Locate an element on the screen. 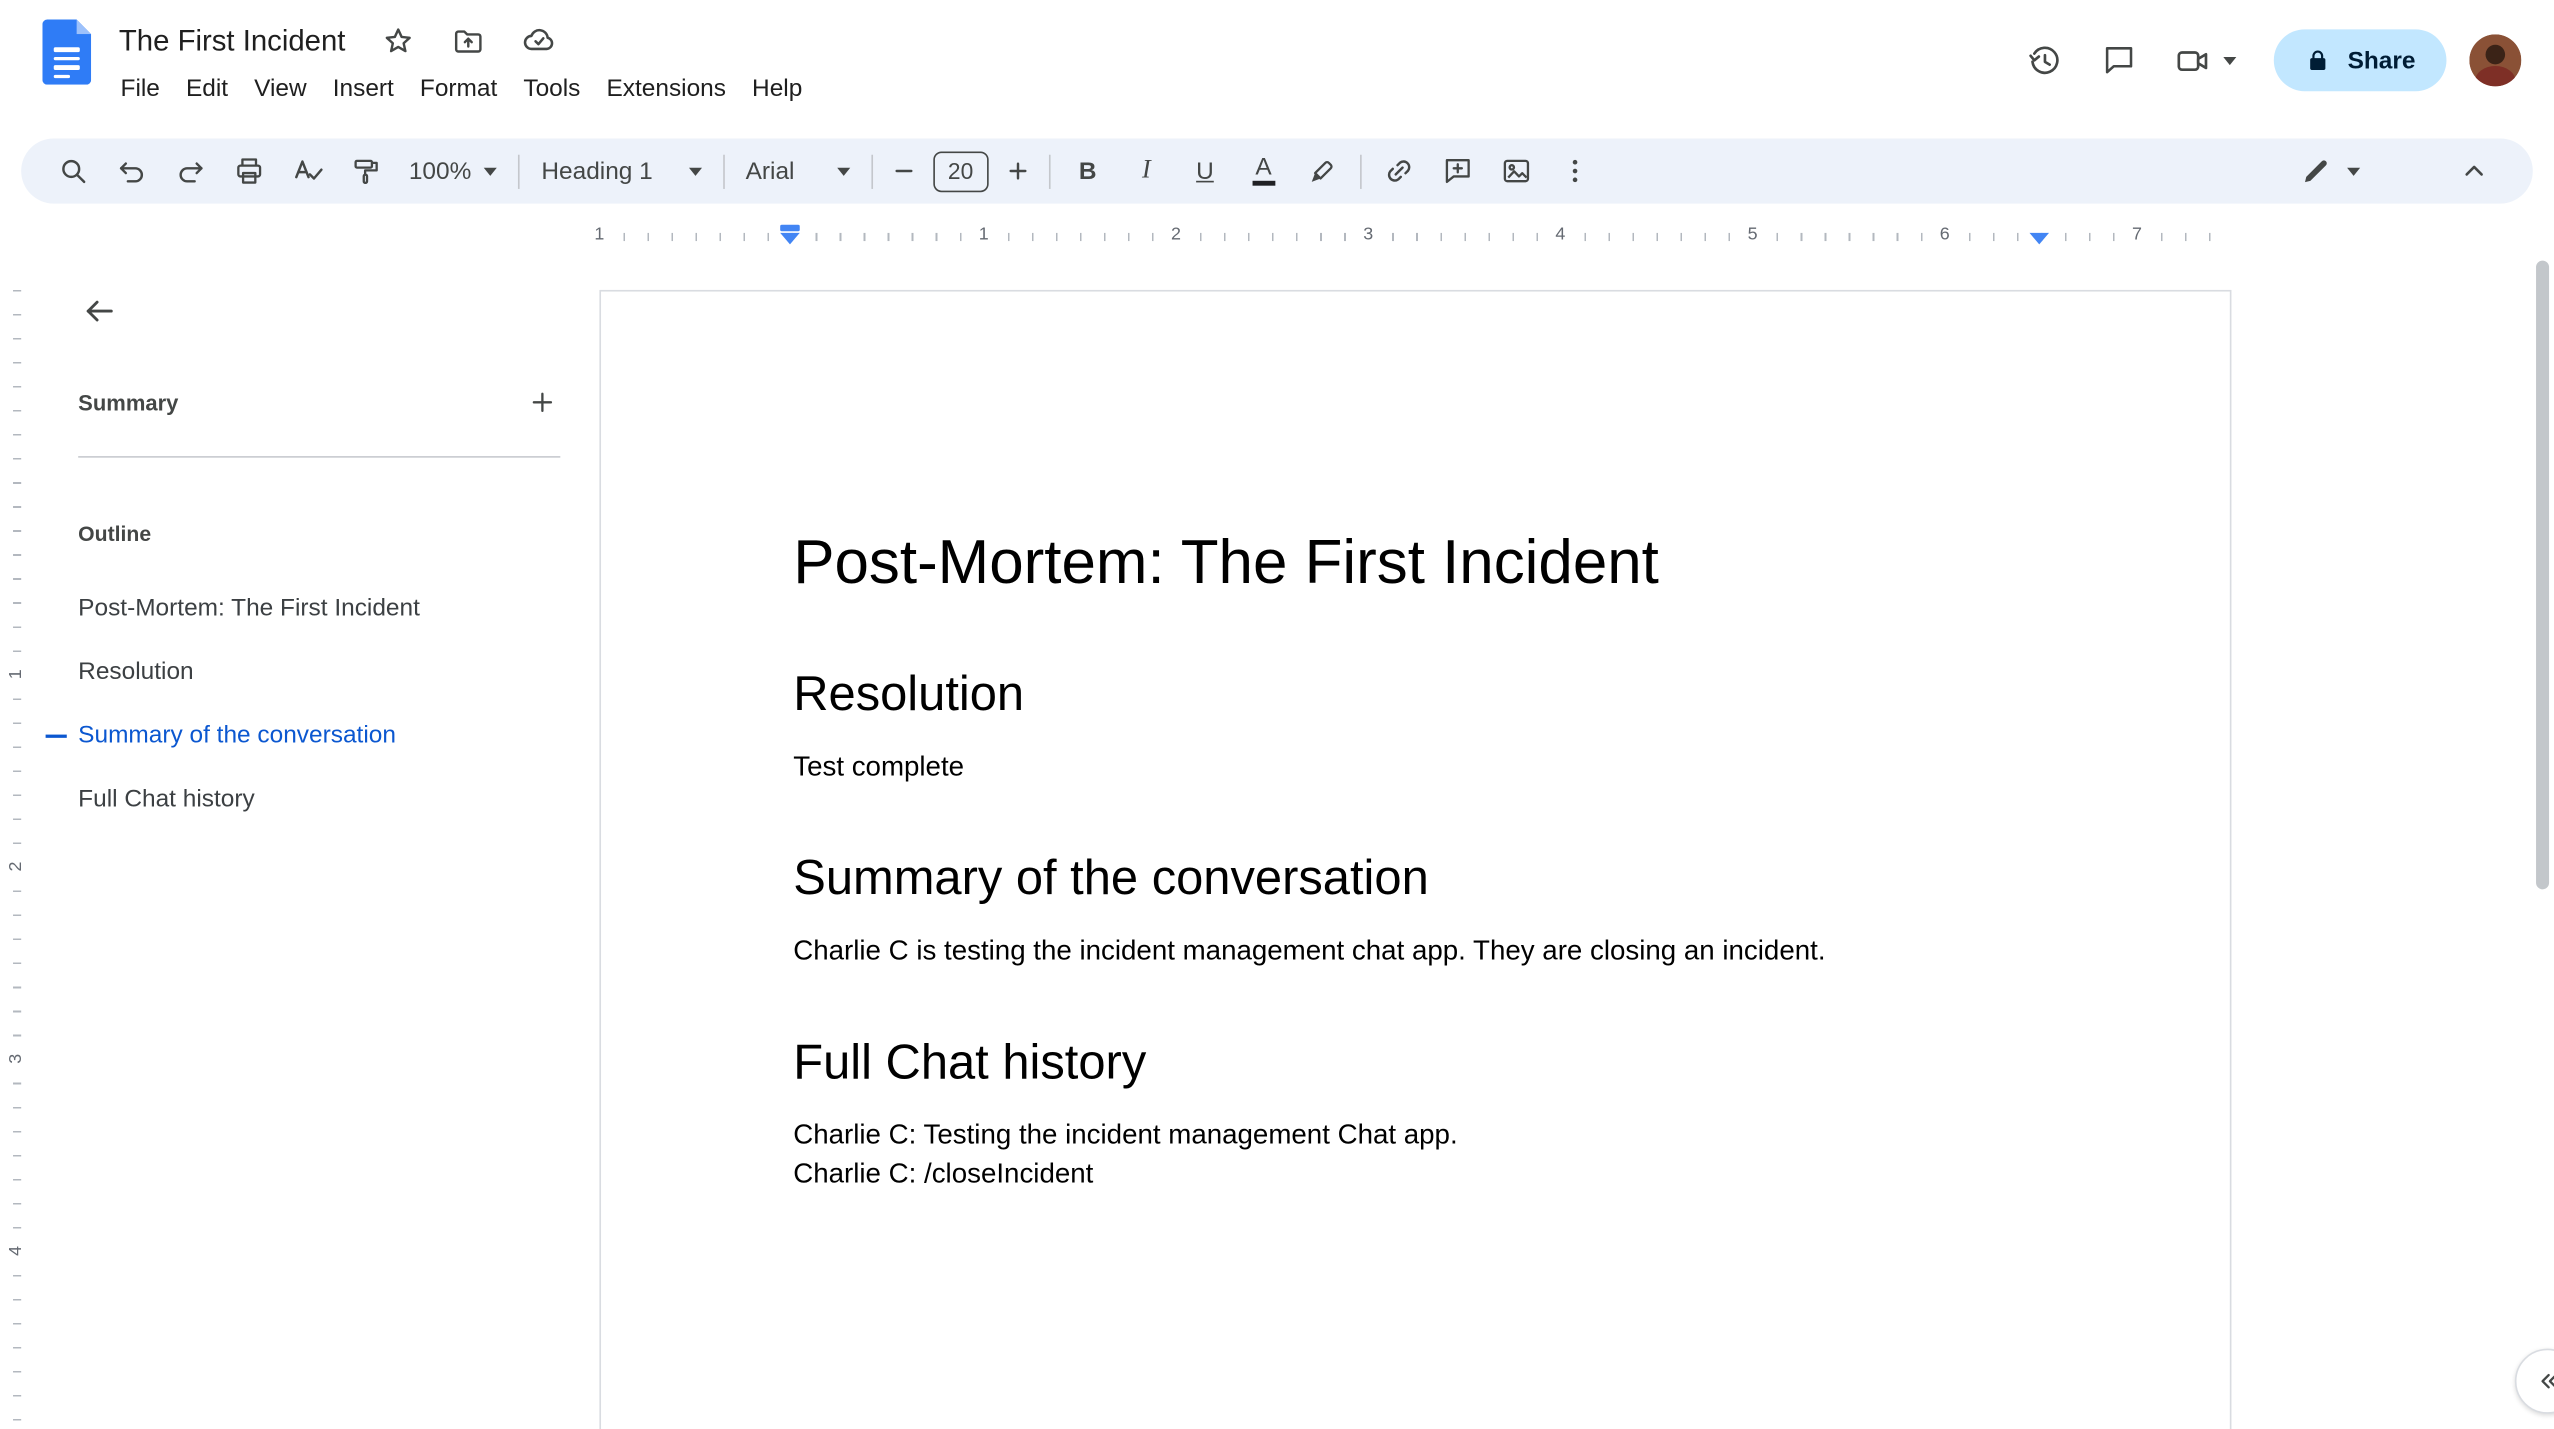 Image resolution: width=2554 pixels, height=1429 pixels. font-size-input: 20 is located at coordinates (960, 171).